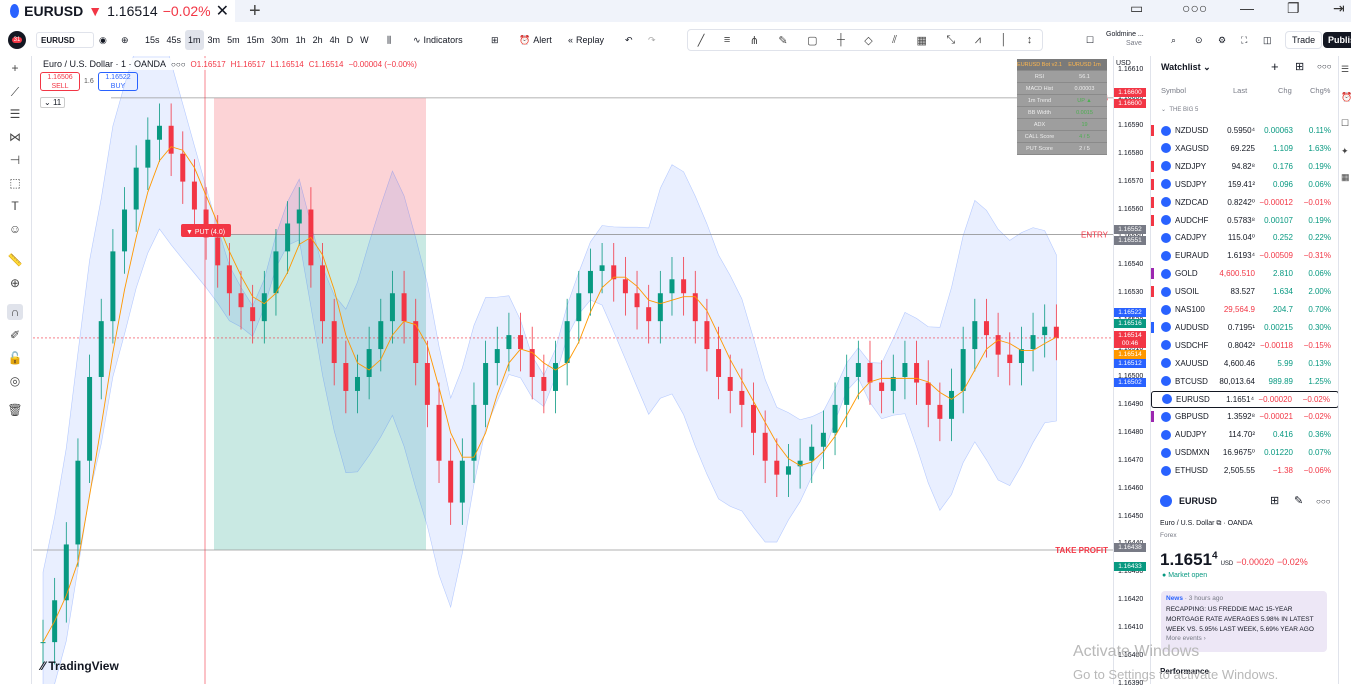 This screenshot has height=687, width=1351. I want to click on pitchfork-icon: ⋔, so click(754, 40).